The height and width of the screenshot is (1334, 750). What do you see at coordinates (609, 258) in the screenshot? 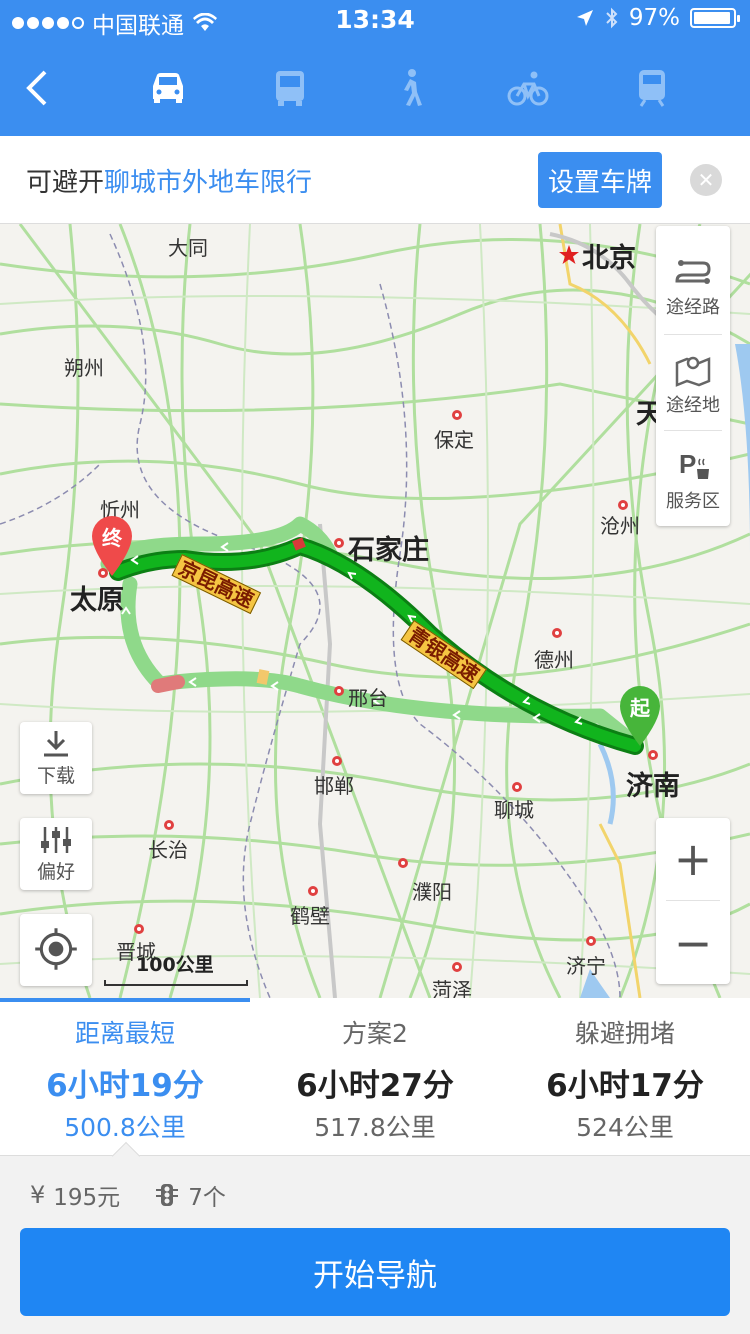
I see `city-beijing: 北京` at bounding box center [609, 258].